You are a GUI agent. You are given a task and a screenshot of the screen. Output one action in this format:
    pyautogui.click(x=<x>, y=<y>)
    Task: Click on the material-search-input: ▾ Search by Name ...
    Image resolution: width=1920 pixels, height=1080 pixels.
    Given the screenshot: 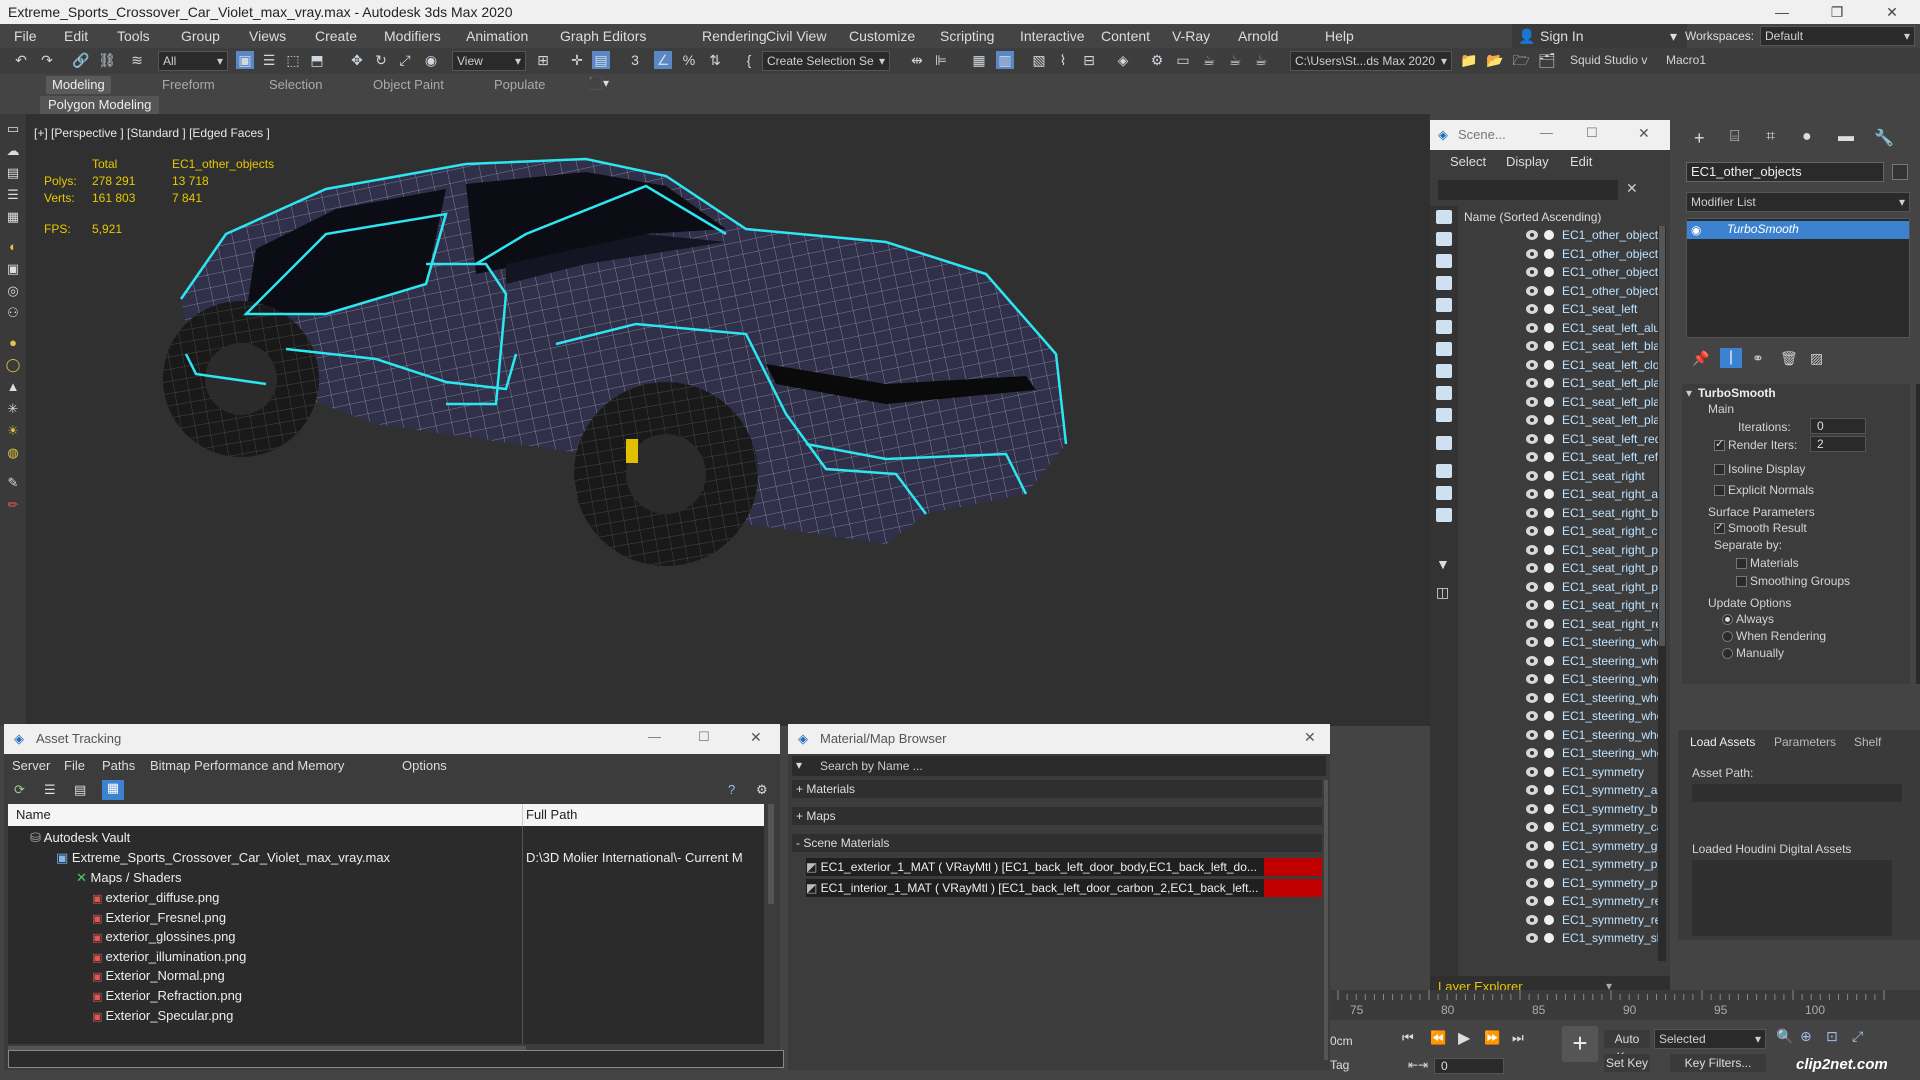 What is the action you would take?
    pyautogui.click(x=1059, y=766)
    